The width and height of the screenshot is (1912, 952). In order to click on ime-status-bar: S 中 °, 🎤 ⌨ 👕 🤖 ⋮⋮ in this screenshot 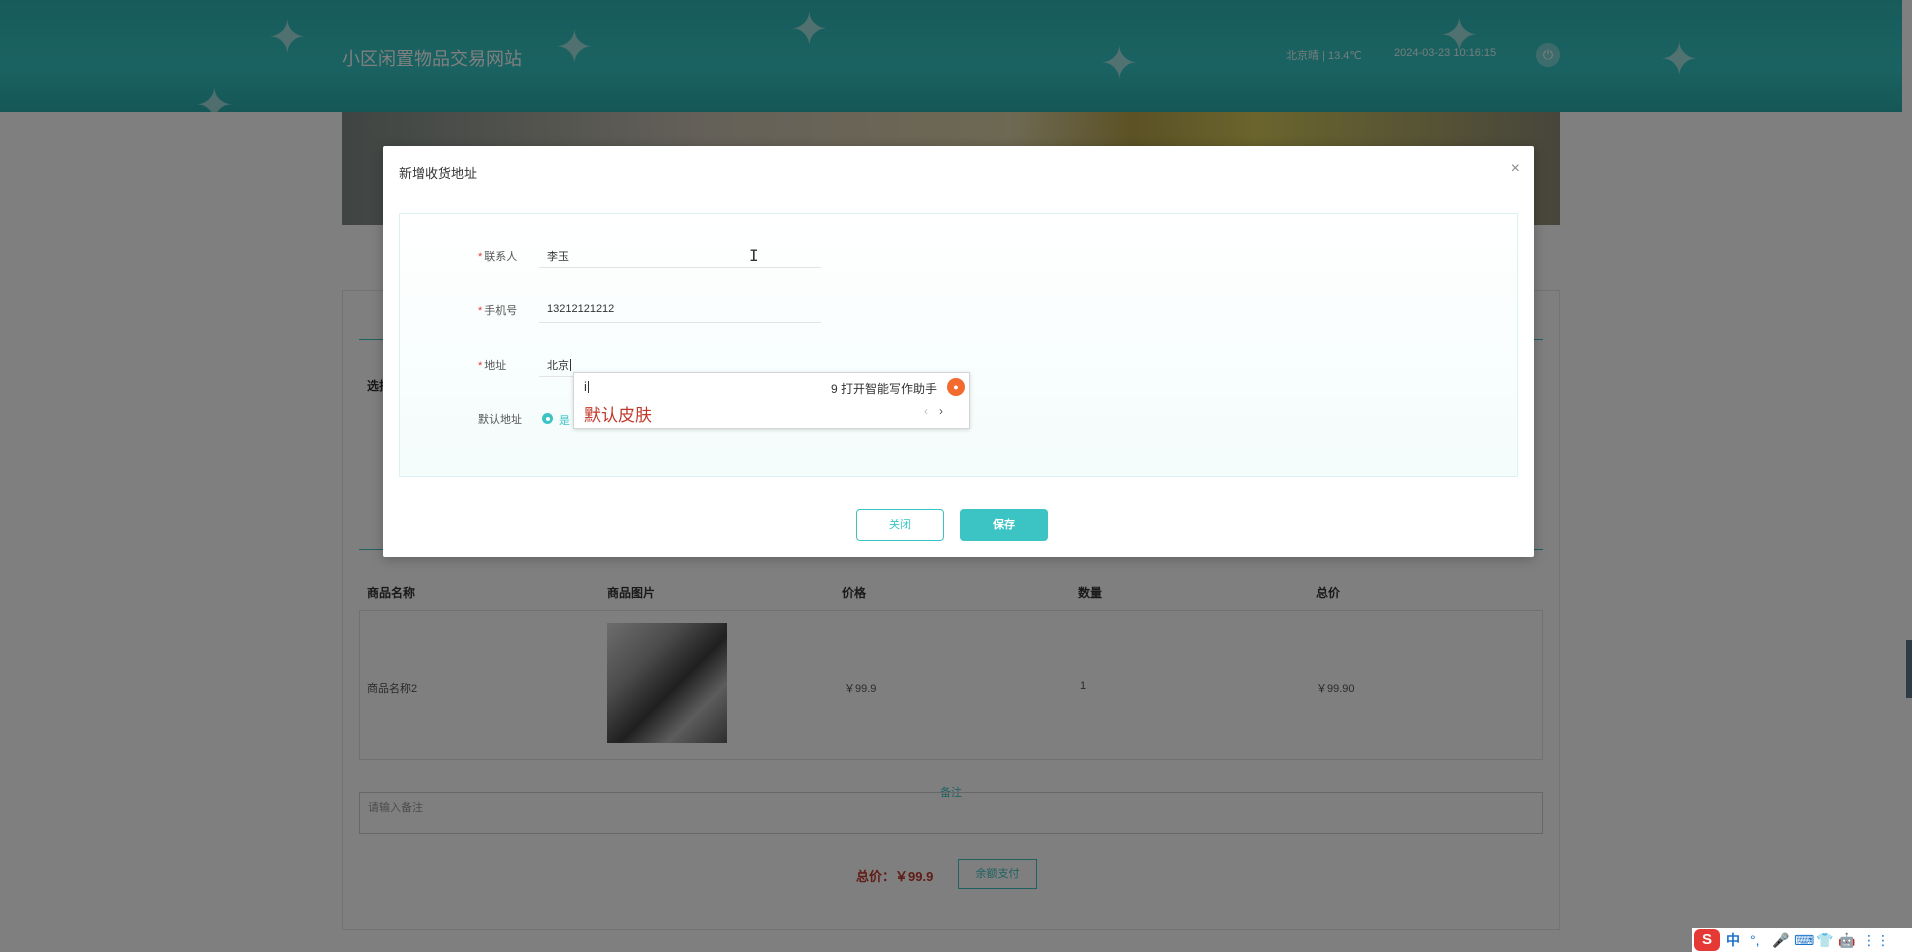, I will do `click(1802, 940)`.